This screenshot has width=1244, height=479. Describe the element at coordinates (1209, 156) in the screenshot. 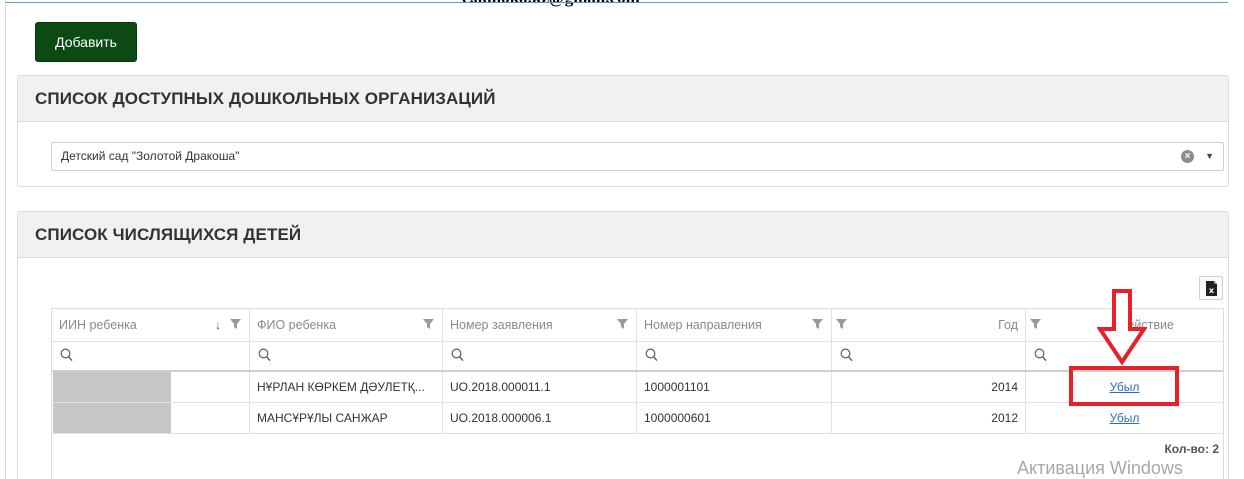

I see `caret-down-icon: ▼` at that location.